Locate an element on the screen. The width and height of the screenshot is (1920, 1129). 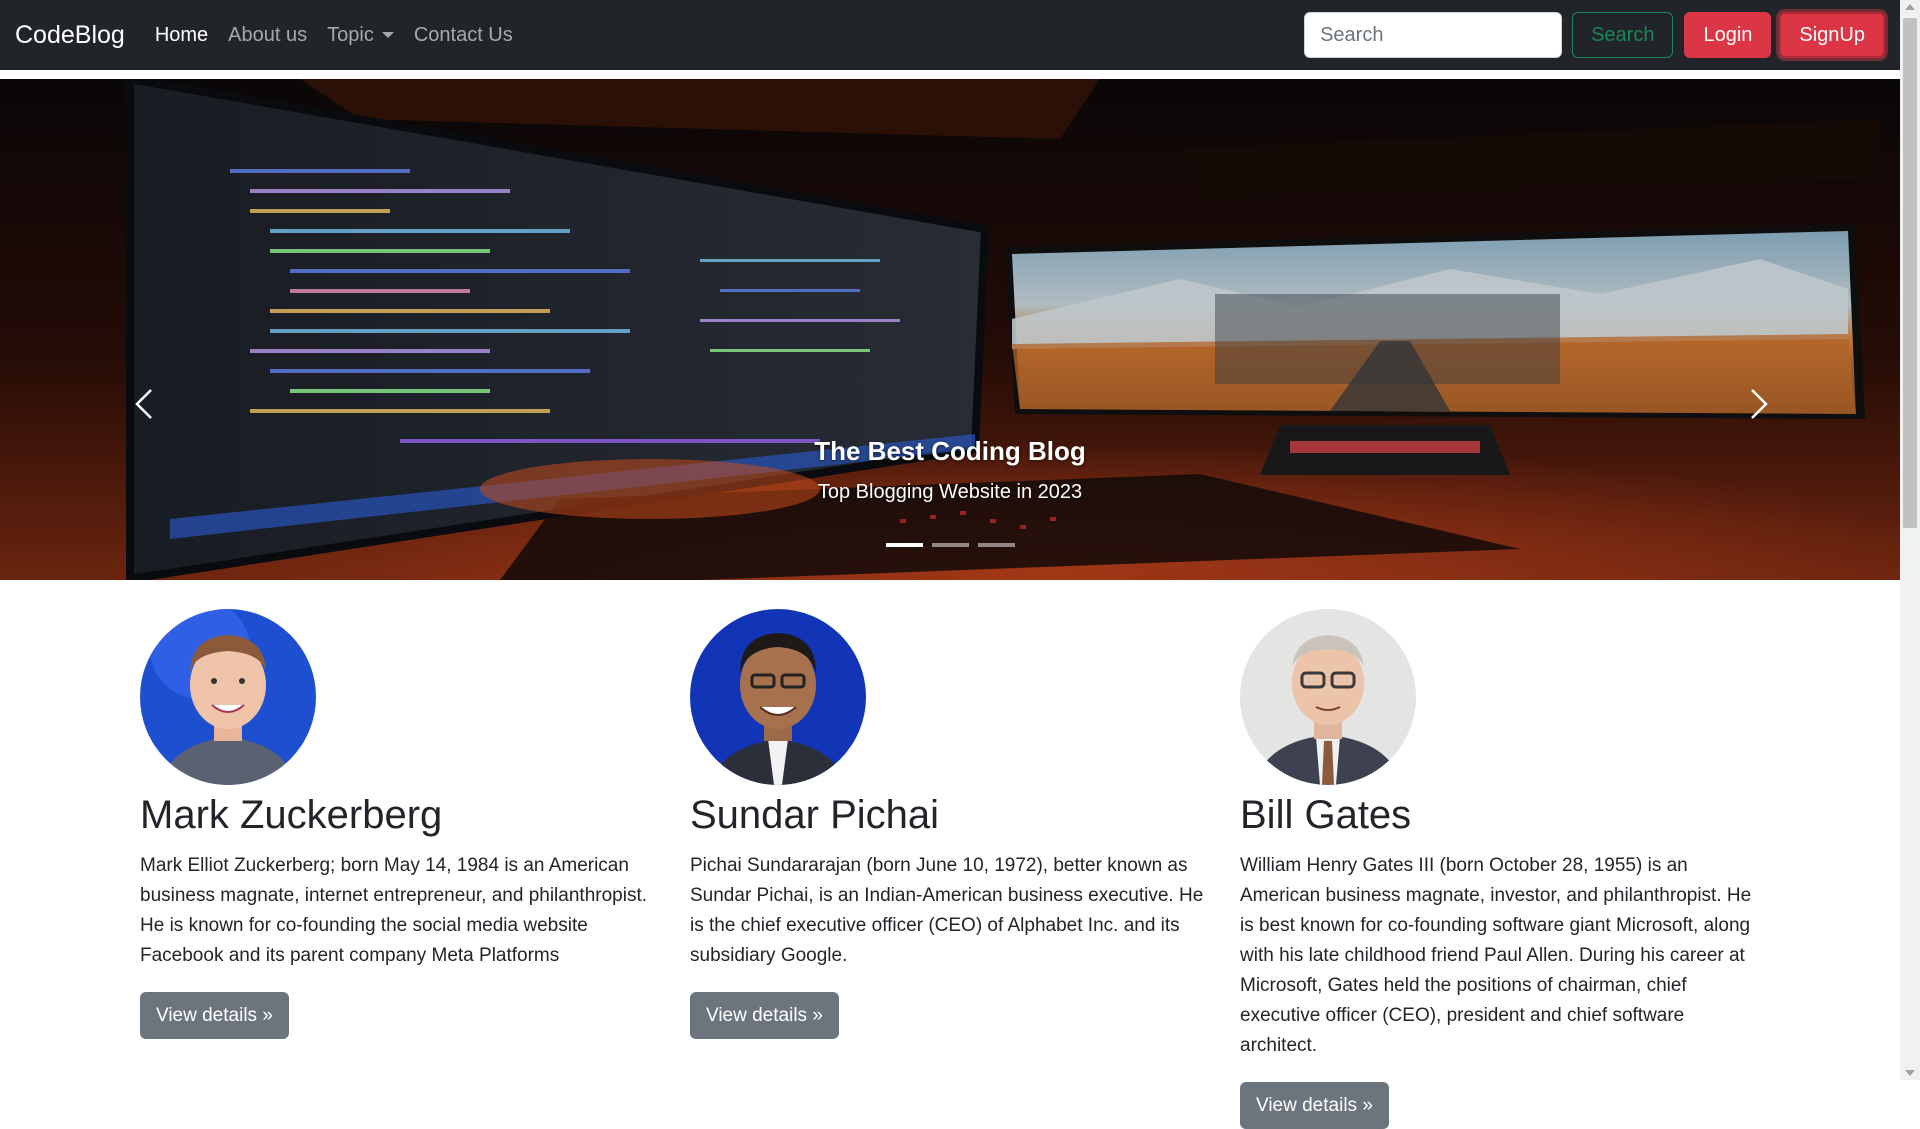
scroll-down-icon is located at coordinates (1910, 1073).